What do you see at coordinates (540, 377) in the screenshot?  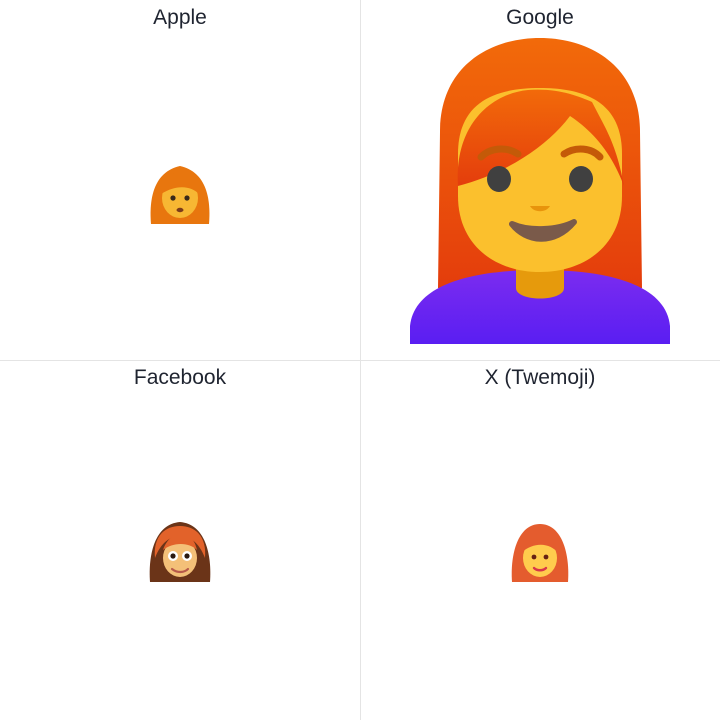 I see `vendor-label: X (Twemoji)` at bounding box center [540, 377].